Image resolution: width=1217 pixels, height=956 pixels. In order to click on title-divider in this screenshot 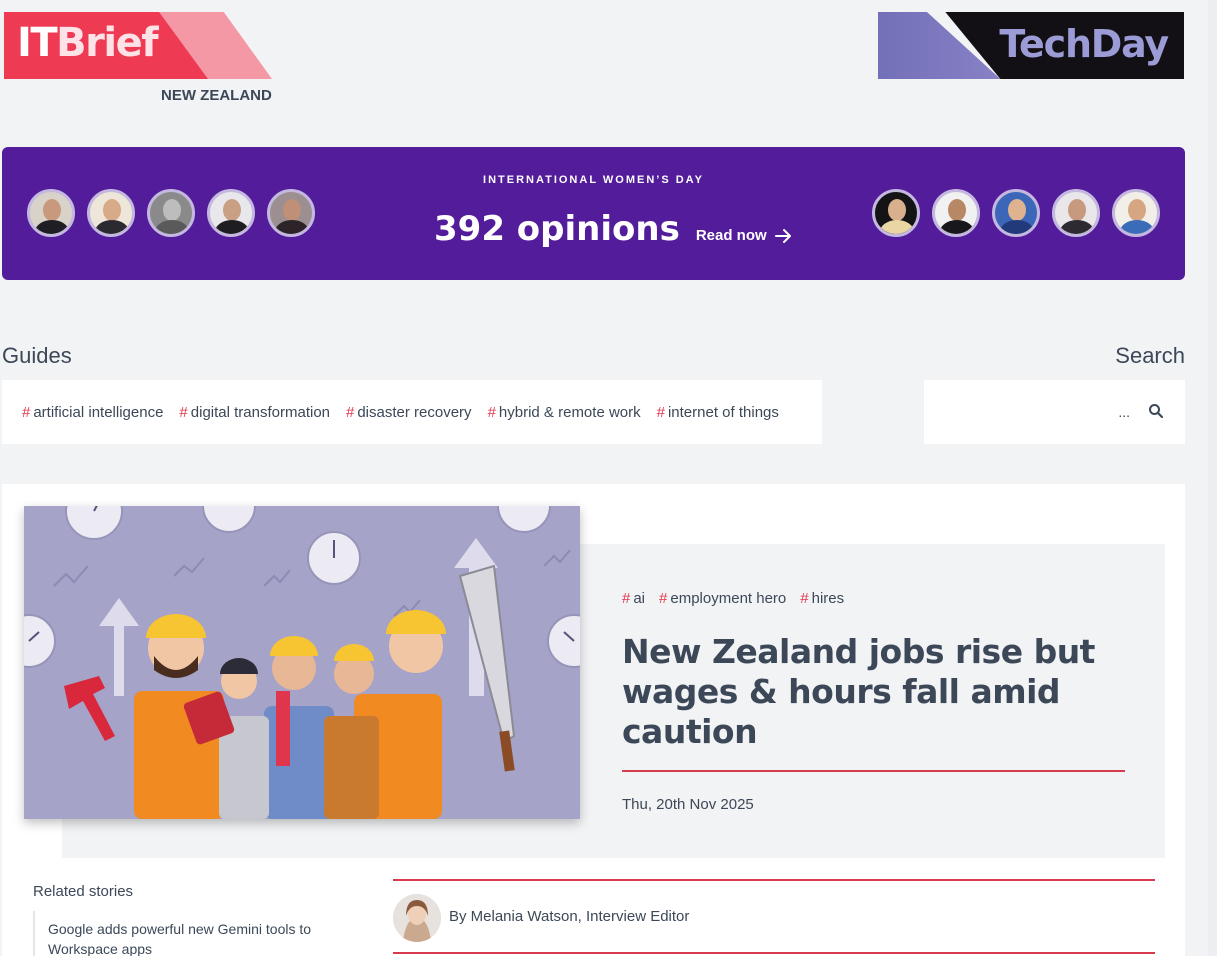, I will do `click(873, 771)`.